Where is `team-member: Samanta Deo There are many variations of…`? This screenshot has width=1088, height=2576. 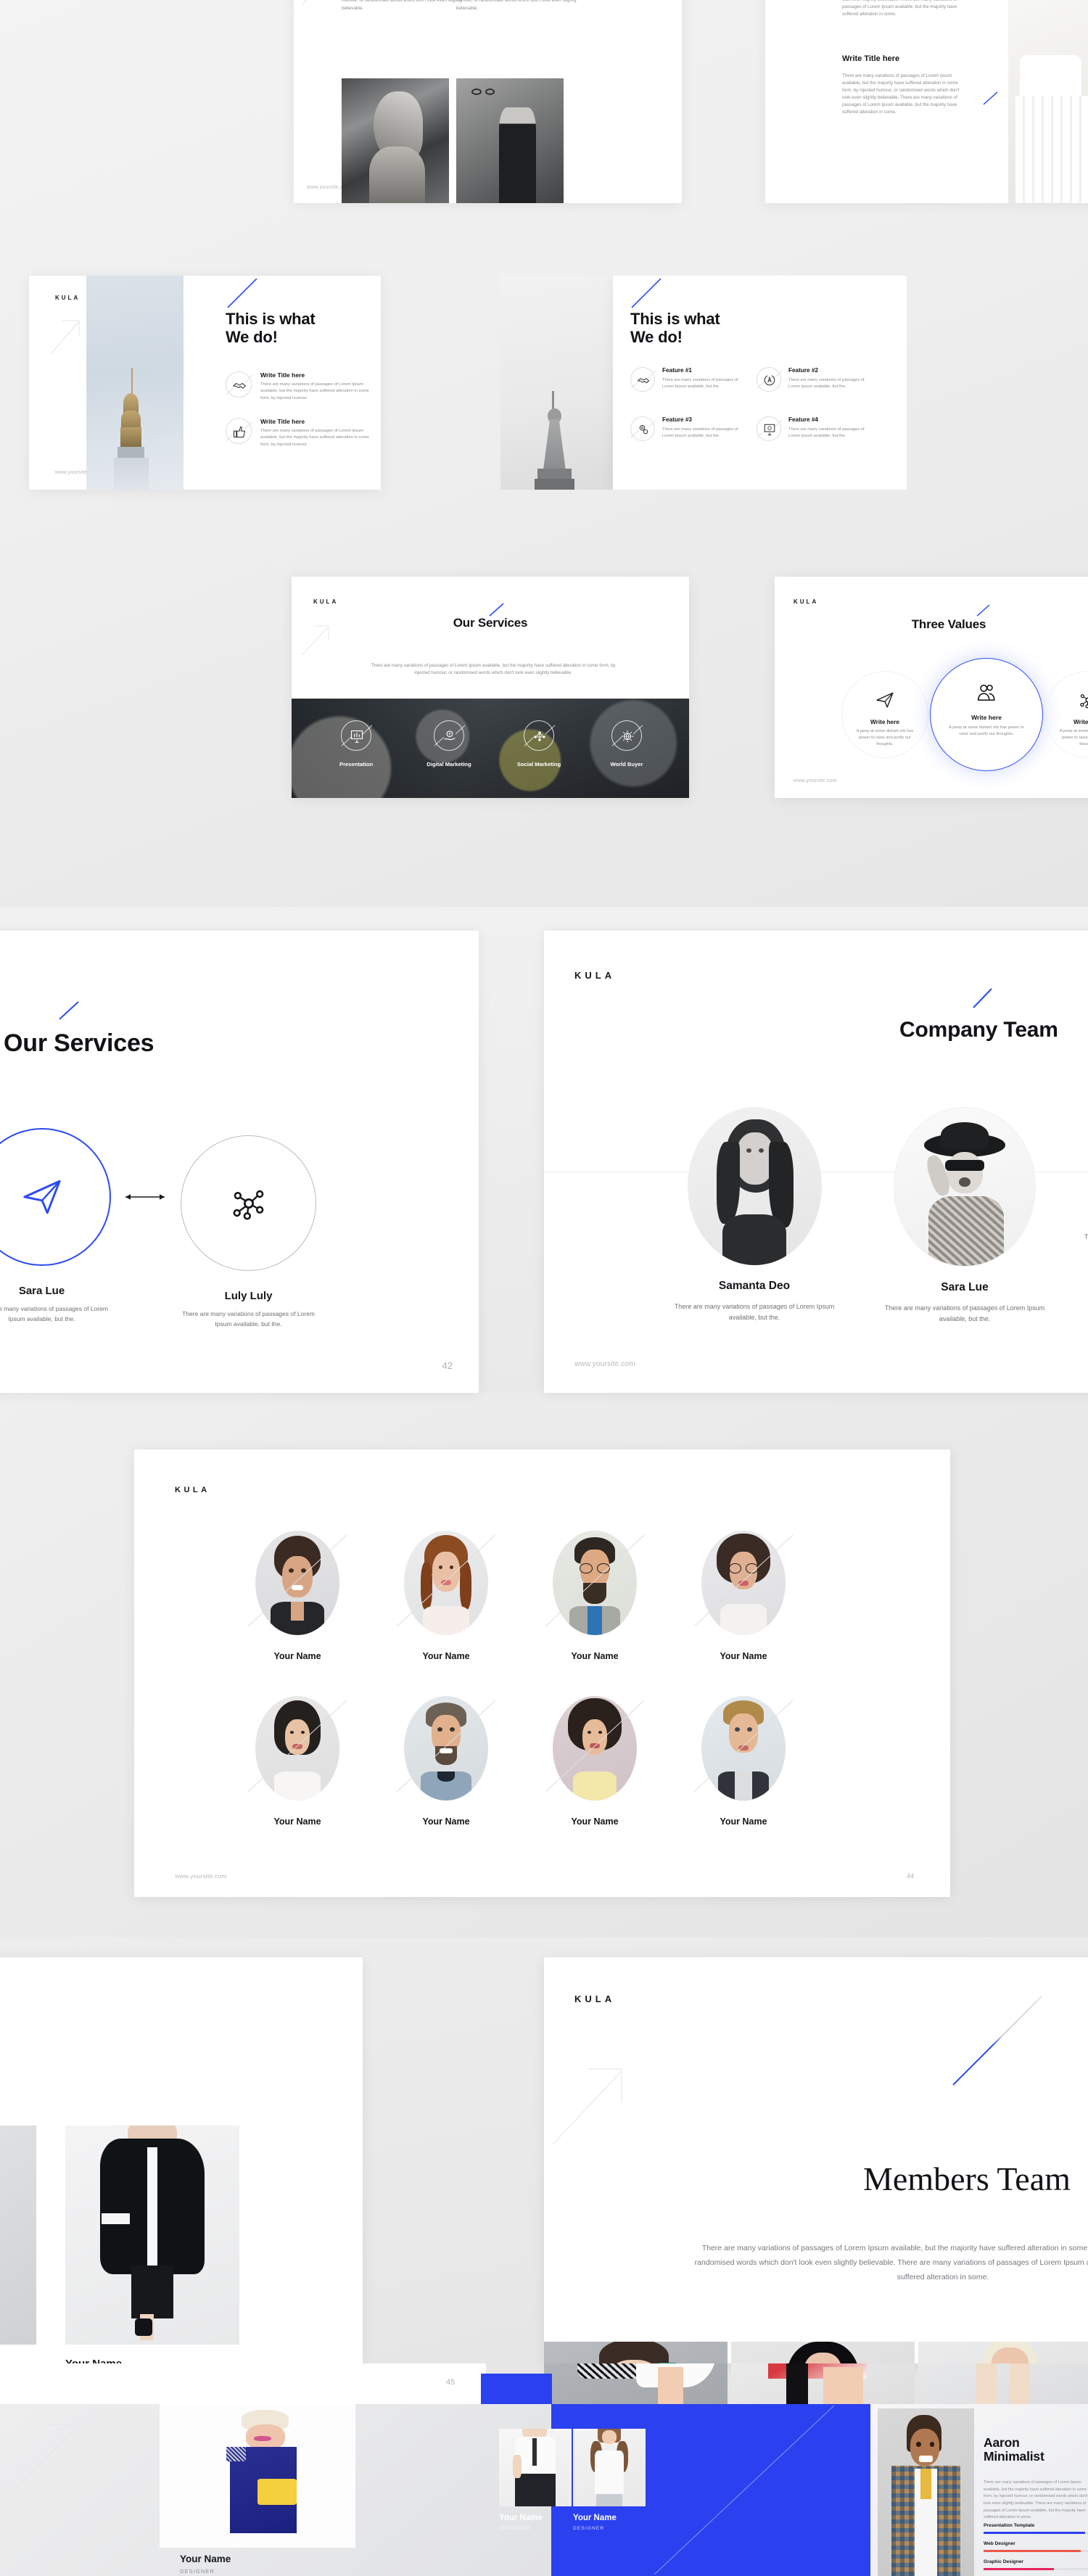 team-member: Samanta Deo There are many variations of… is located at coordinates (754, 1214).